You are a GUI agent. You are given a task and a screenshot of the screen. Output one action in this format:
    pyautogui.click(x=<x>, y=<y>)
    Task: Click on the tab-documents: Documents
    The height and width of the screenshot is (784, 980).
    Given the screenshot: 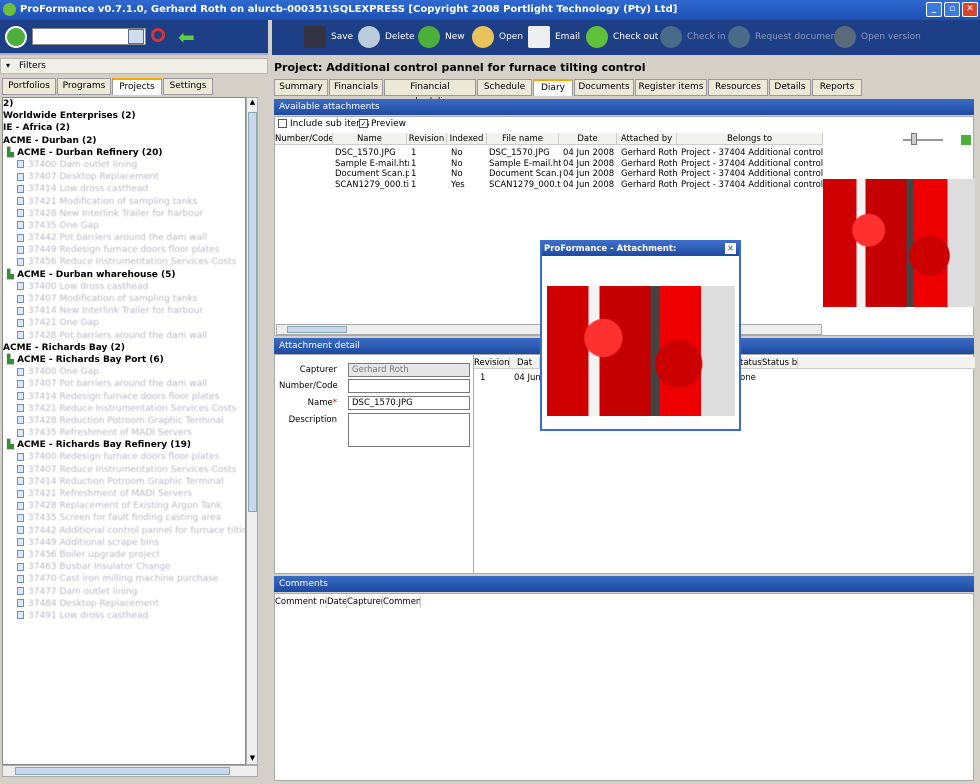 What is the action you would take?
    pyautogui.click(x=604, y=87)
    